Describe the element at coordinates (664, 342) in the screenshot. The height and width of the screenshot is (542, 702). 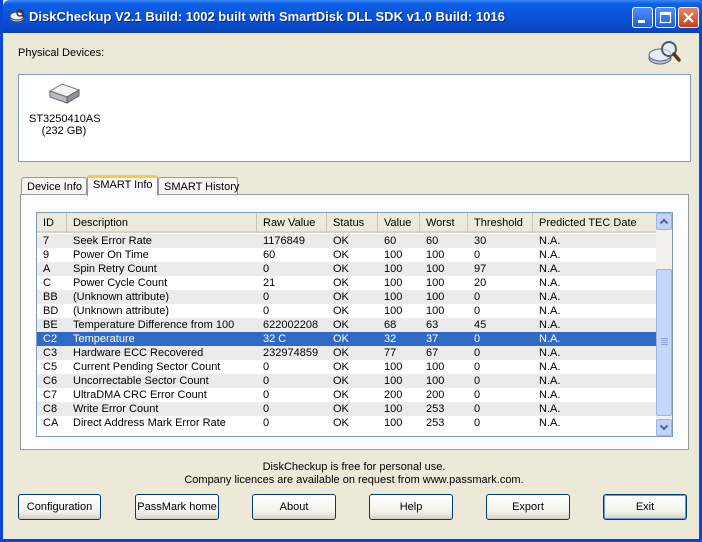
I see `scroll-thumb` at that location.